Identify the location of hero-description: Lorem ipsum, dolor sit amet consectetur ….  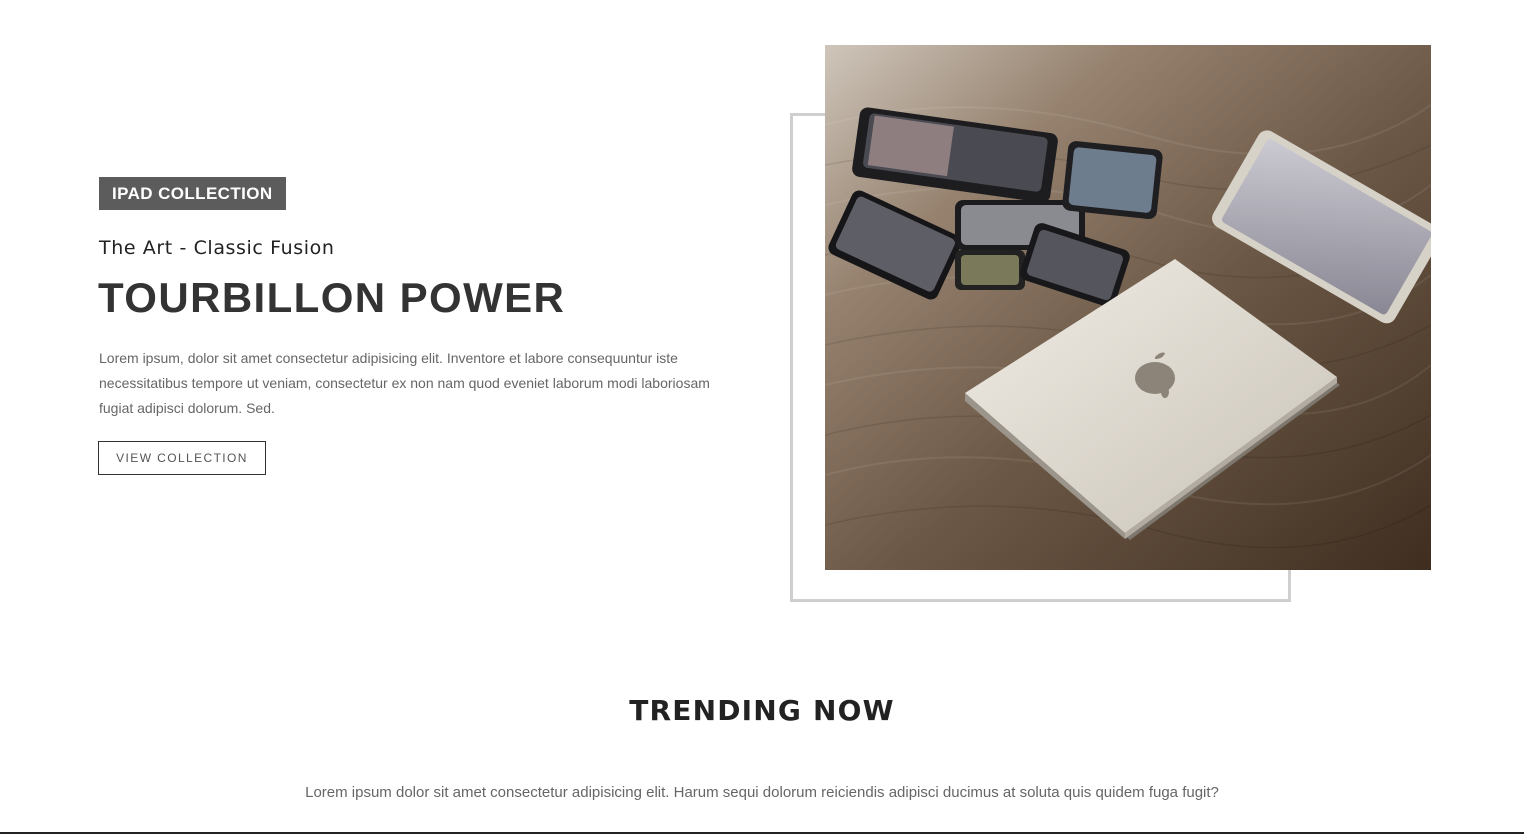
(404, 383).